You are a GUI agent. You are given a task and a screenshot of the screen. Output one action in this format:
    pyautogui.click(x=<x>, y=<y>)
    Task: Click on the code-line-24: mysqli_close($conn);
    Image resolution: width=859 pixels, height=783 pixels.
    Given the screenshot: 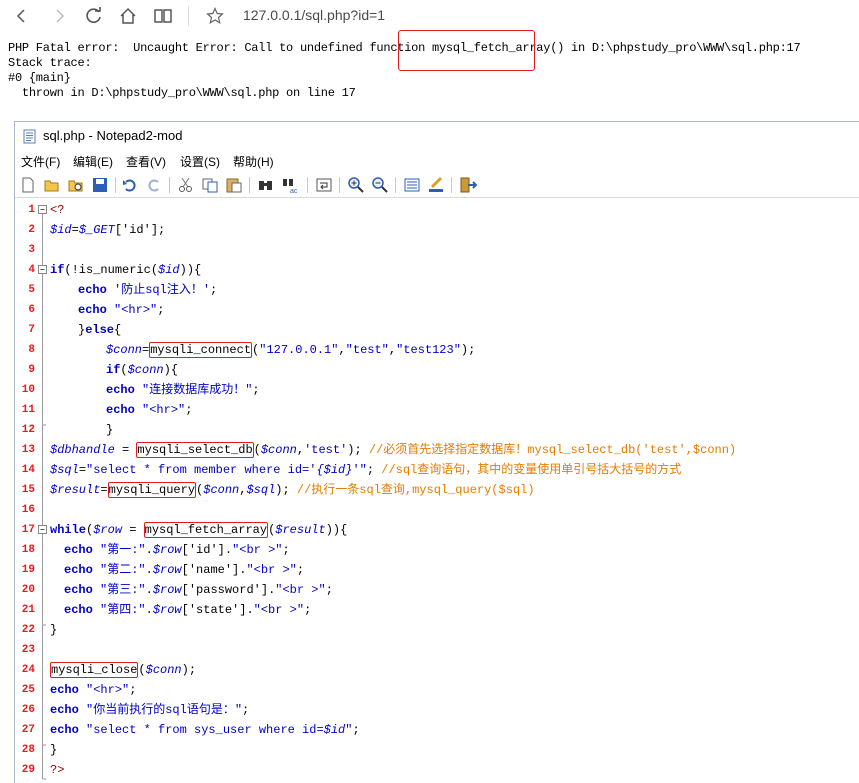 What is the action you would take?
    pyautogui.click(x=123, y=670)
    